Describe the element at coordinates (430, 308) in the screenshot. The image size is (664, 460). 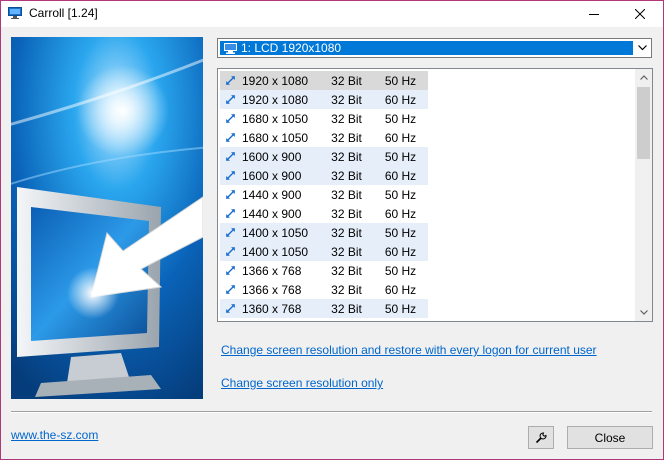
I see `resolution-row: 1360 x 768 32 Bit 50 Hz` at that location.